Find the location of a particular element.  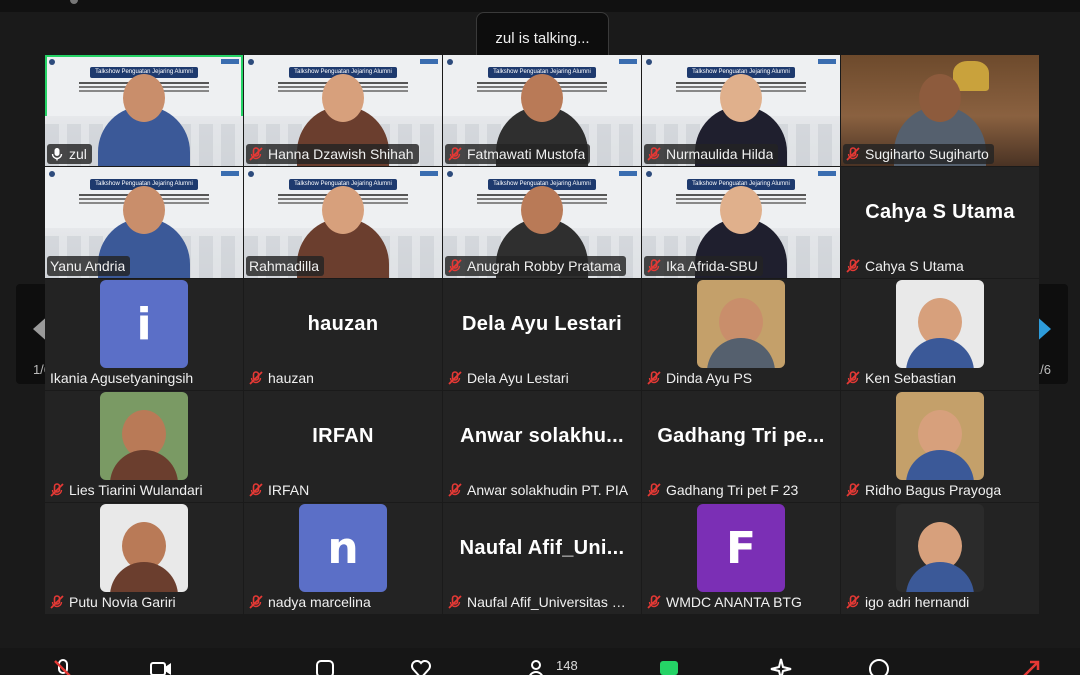

participant-name-bar: Lies Tiarini Wulandari is located at coordinates (127, 490).